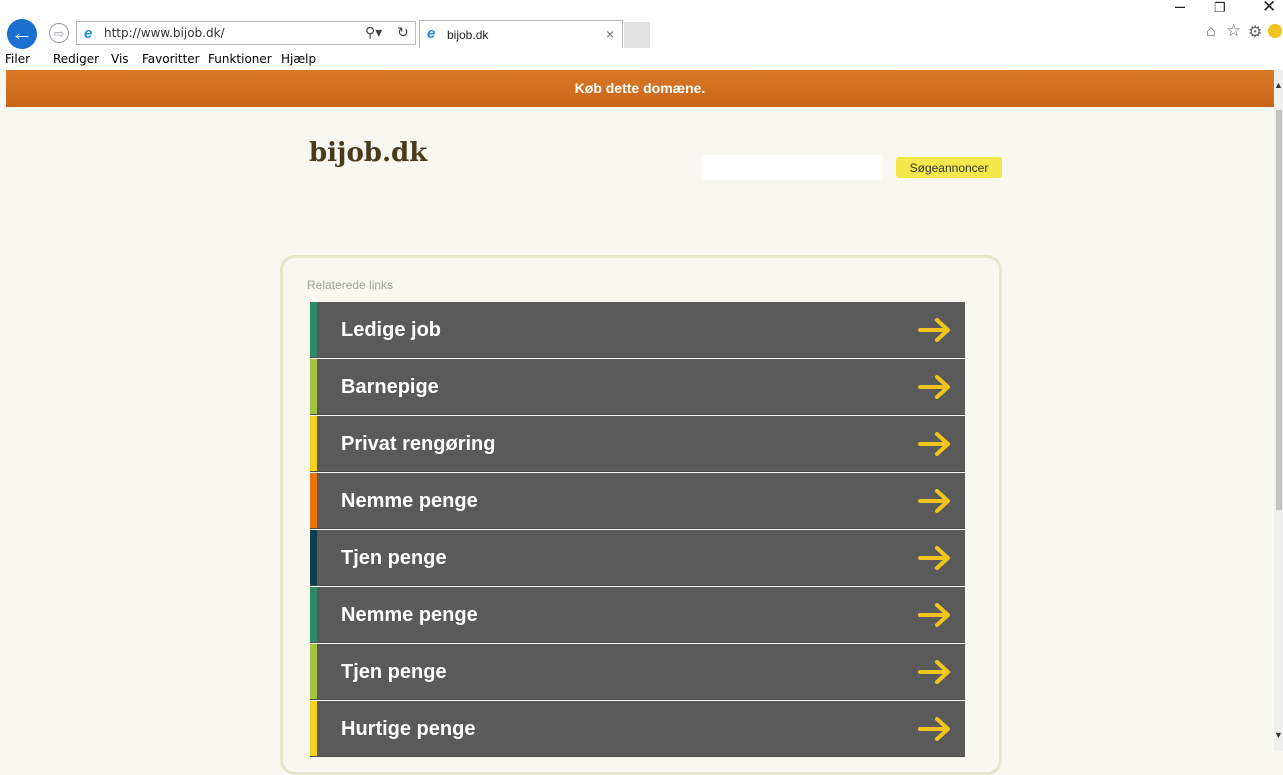 Image resolution: width=1283 pixels, height=775 pixels. What do you see at coordinates (521, 34) in the screenshot?
I see `tab-bijob: e bijob.dk ×` at bounding box center [521, 34].